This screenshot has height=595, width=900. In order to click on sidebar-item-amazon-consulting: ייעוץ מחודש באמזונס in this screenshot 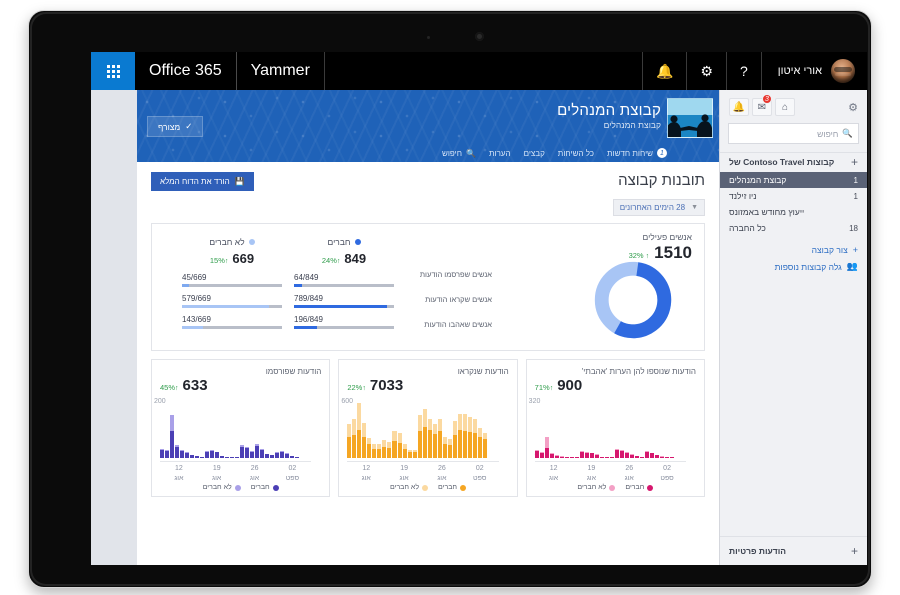, I will do `click(793, 212)`.